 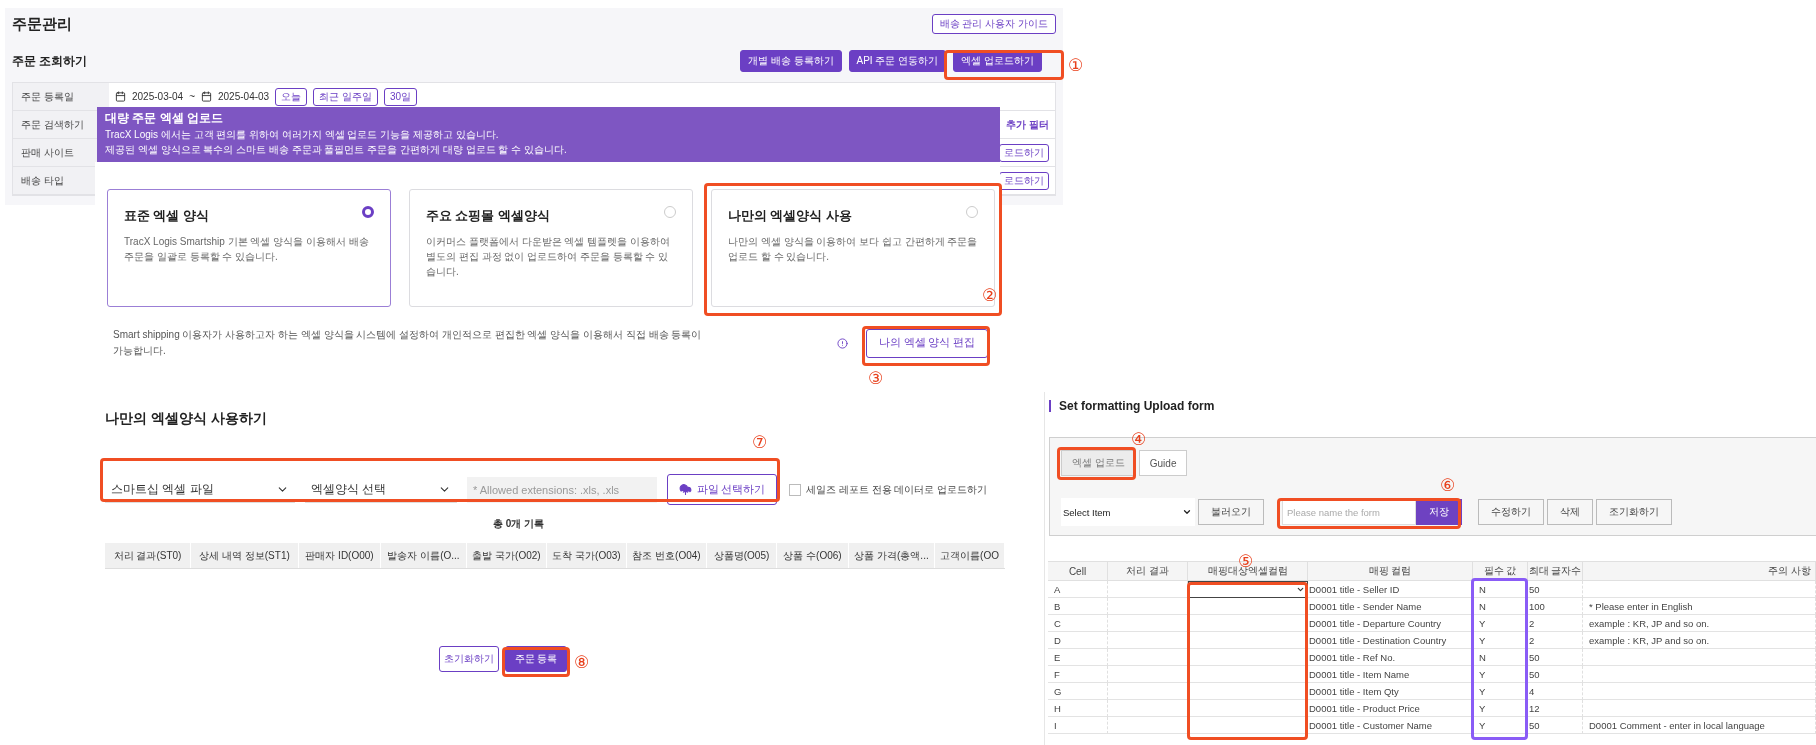 What do you see at coordinates (790, 216) in the screenshot?
I see `card-title: 나만의 엑셀양식 사용` at bounding box center [790, 216].